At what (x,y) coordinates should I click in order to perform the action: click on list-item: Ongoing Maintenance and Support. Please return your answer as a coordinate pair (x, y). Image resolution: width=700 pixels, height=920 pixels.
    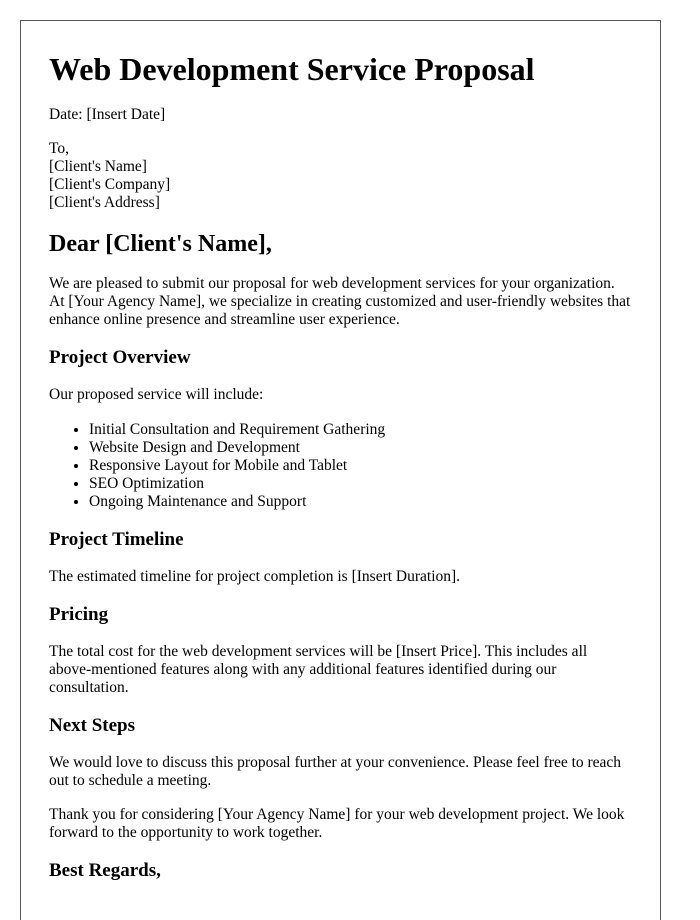
    Looking at the image, I should click on (360, 502).